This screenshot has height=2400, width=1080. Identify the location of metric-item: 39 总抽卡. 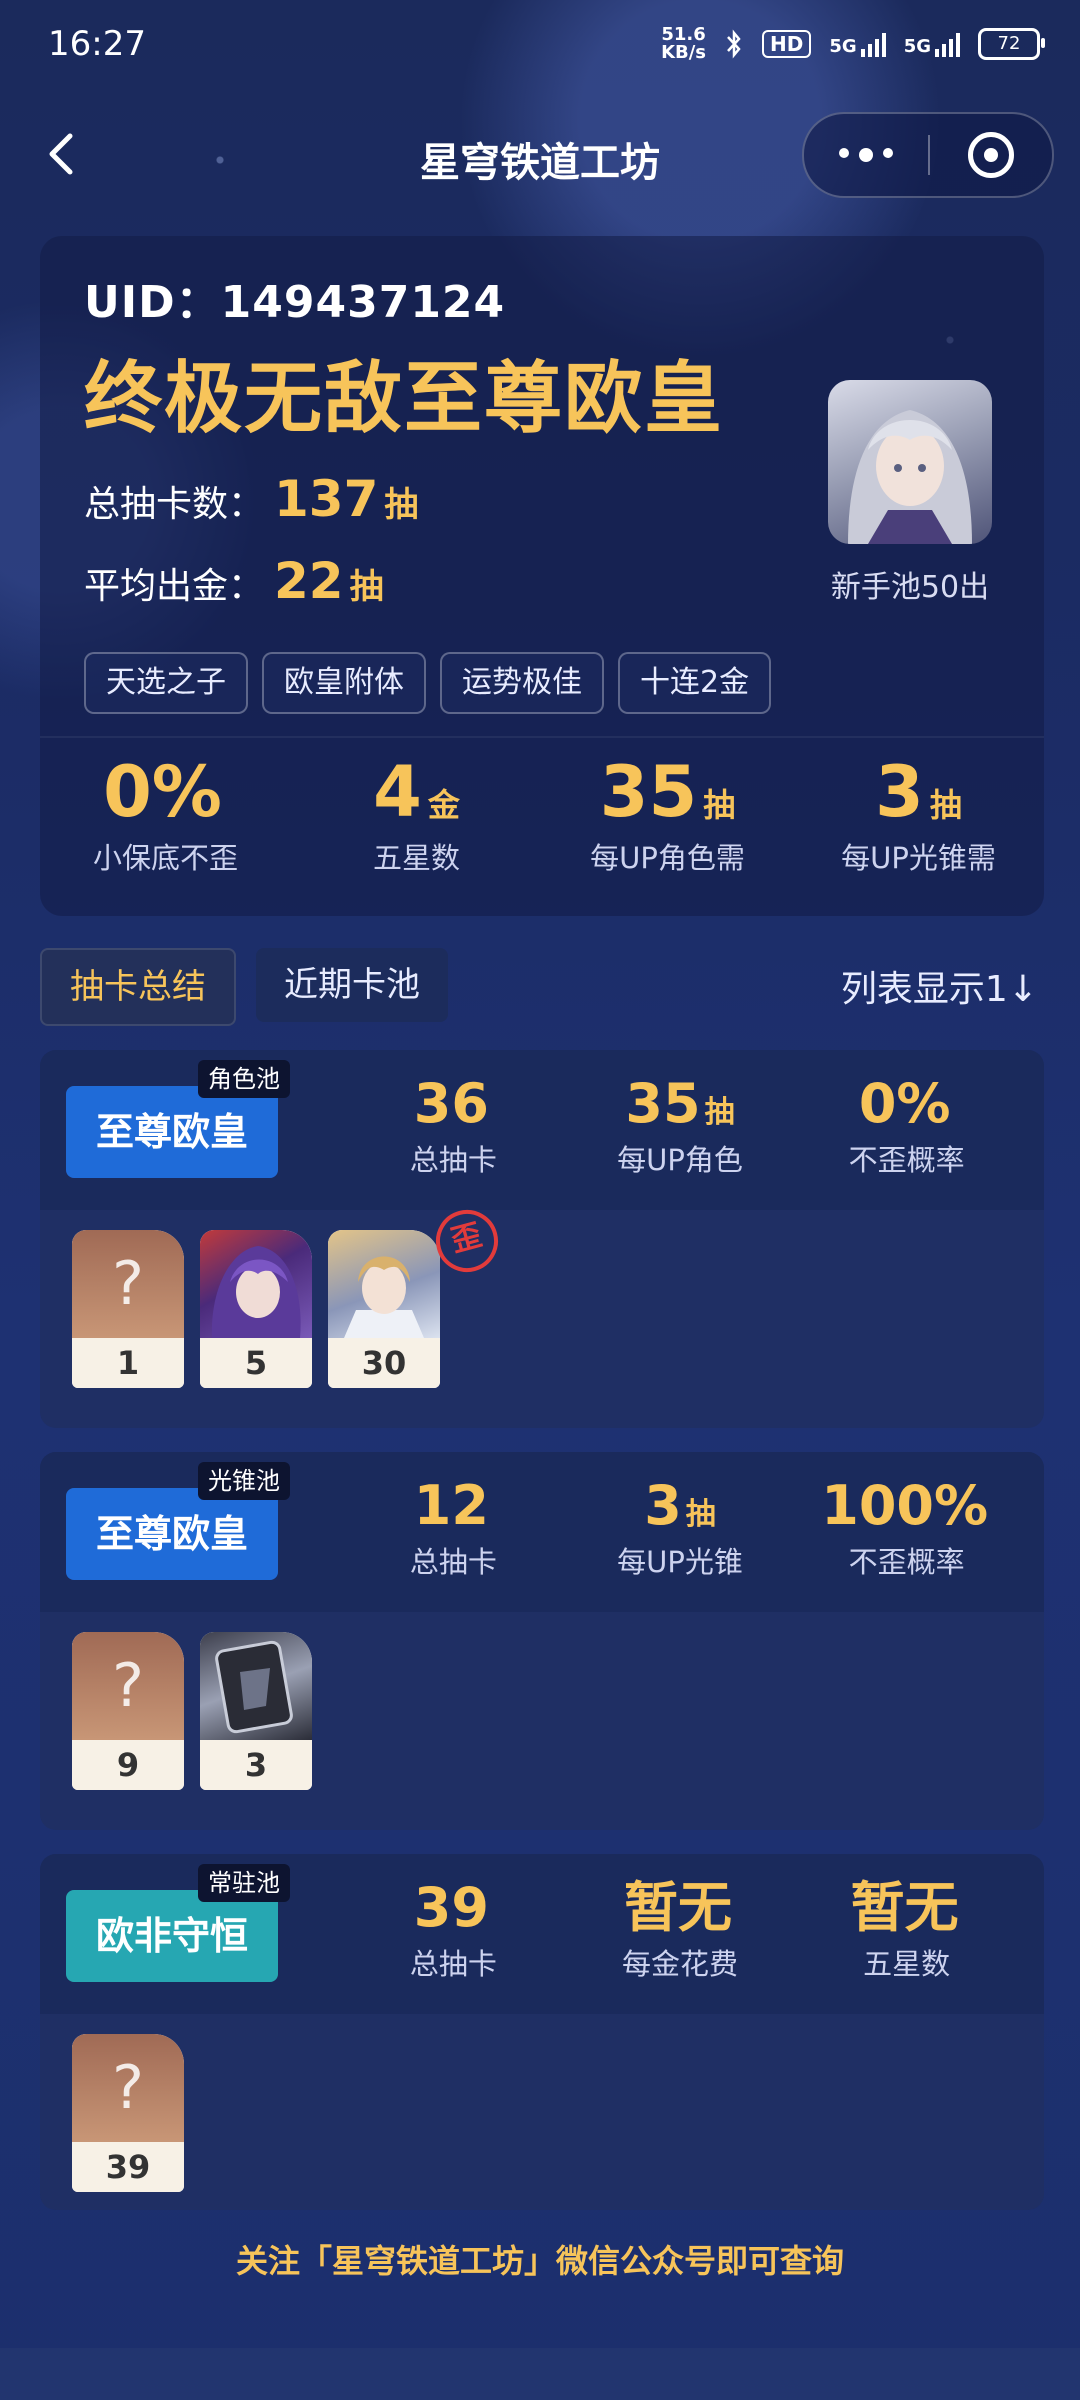
(453, 1928).